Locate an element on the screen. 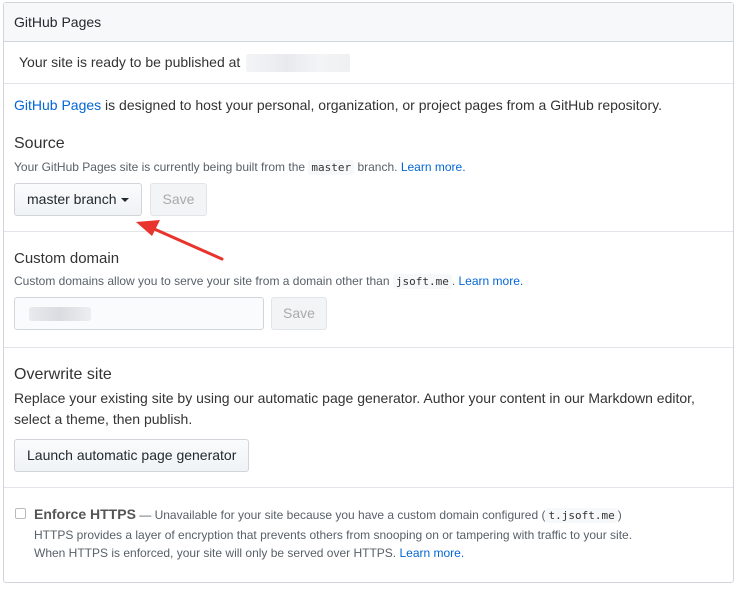 This screenshot has height=601, width=752. source-heading: Source is located at coordinates (39, 143).